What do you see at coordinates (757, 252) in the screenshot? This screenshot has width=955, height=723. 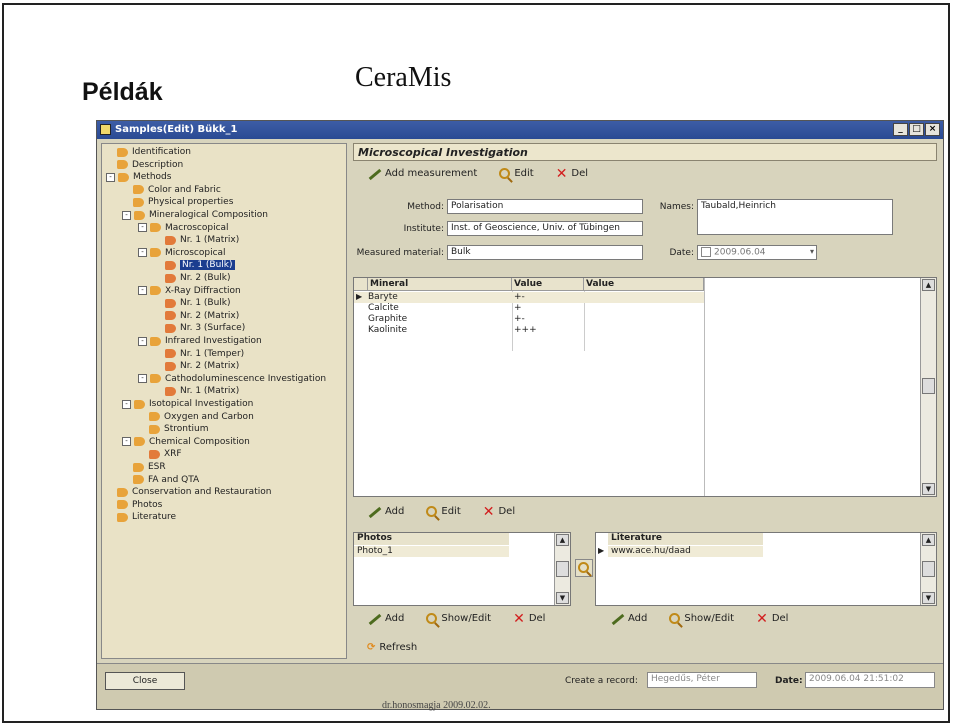 I see `date-field: 2009.06.04 ▾` at bounding box center [757, 252].